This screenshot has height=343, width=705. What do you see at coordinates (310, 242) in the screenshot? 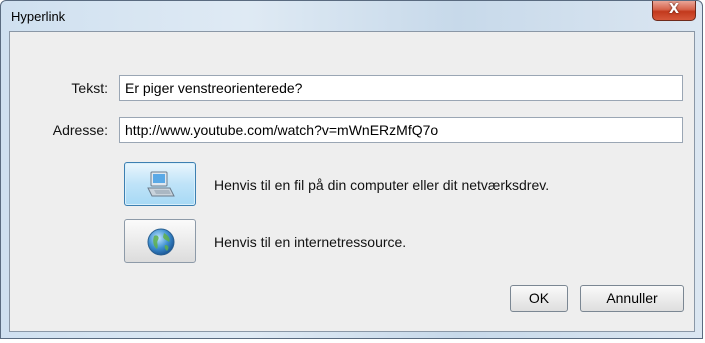
I see `link-to-internet-label: Henvis til en internetressource.` at bounding box center [310, 242].